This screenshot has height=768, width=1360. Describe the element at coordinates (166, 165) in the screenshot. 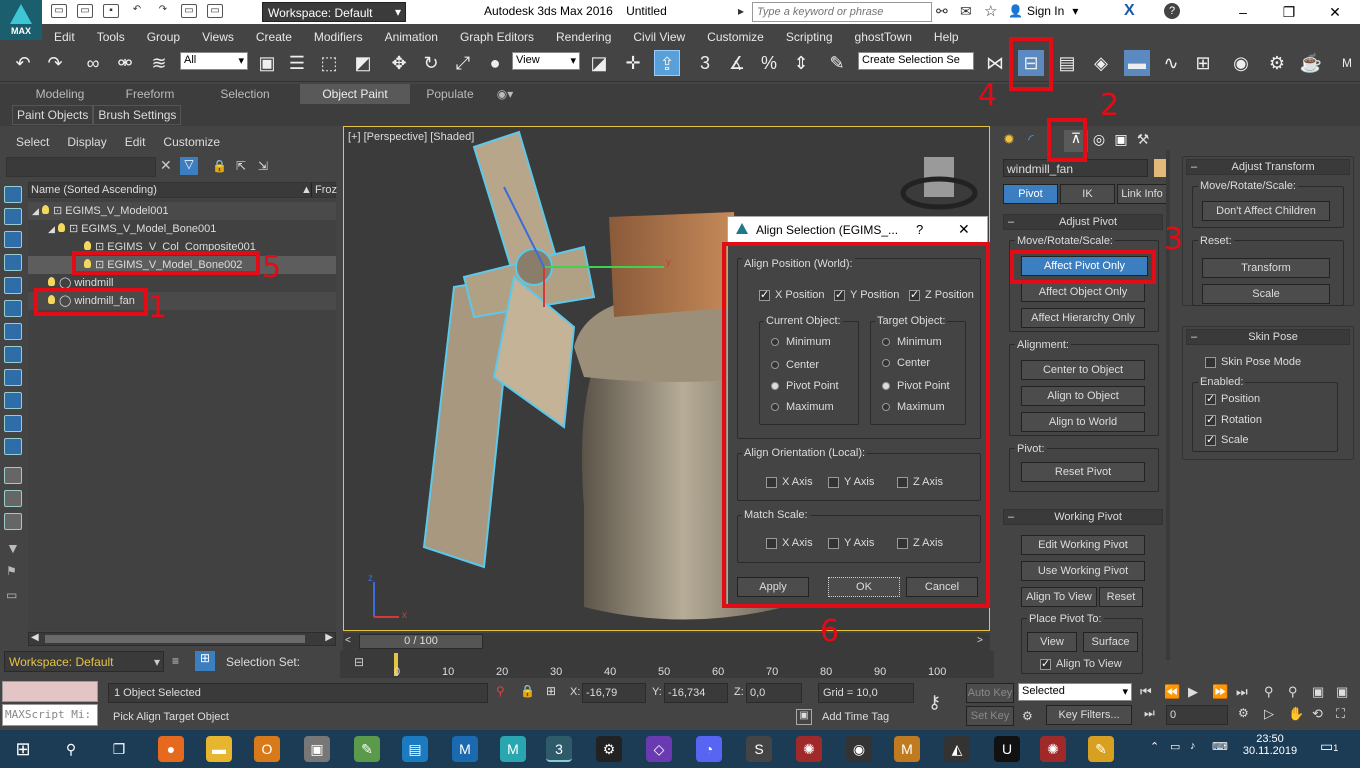

I see `clear-search-icon: ✕` at that location.